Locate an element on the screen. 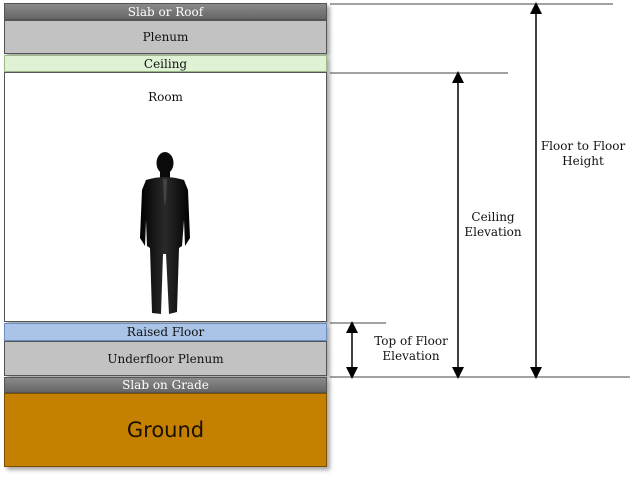 The image size is (640, 480). ceiling-elevation-line2: Elevation is located at coordinates (493, 232).